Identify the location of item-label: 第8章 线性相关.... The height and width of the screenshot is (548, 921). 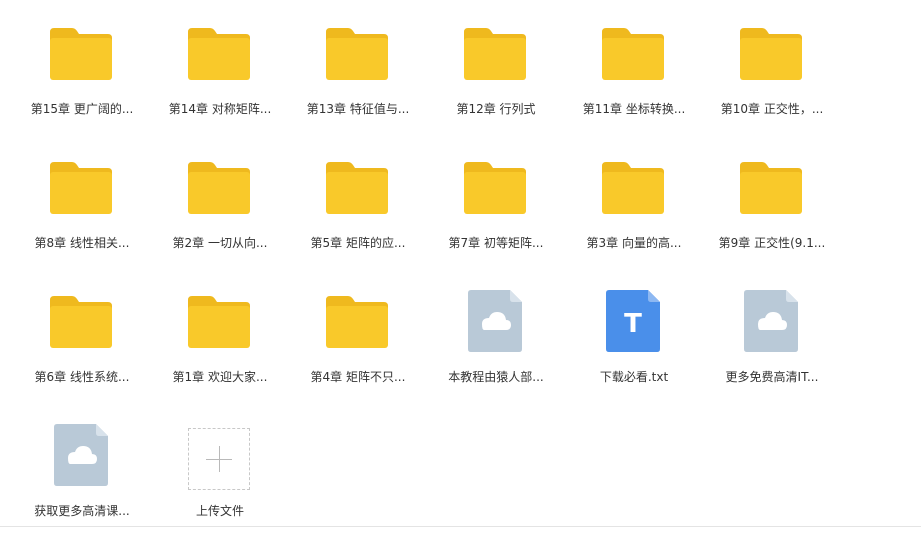
(82, 243).